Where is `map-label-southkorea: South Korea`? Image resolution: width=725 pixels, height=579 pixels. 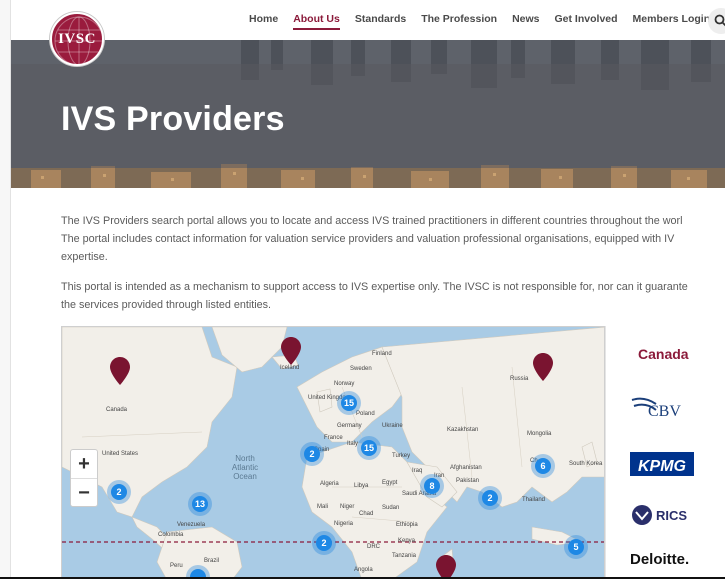
map-label-southkorea: South Korea is located at coordinates (586, 464).